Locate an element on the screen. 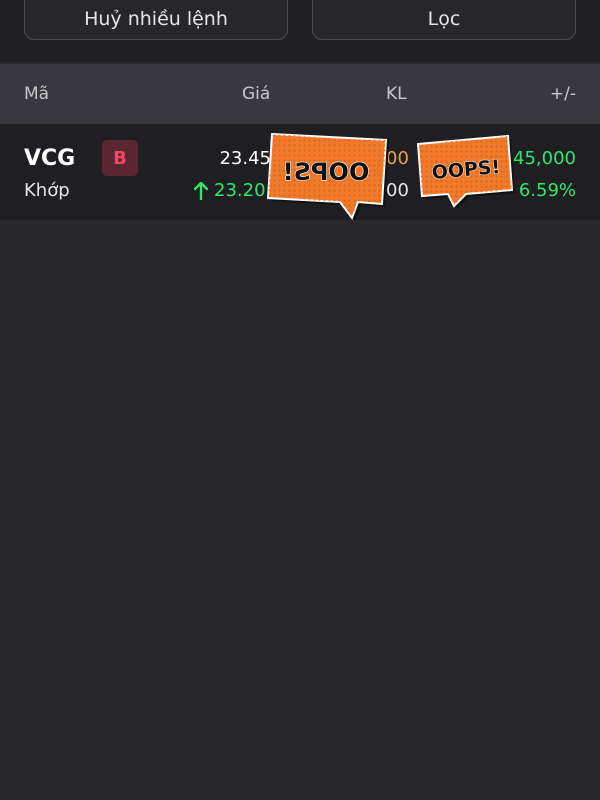 This screenshot has height=800, width=600. order-side-badge: B is located at coordinates (120, 158).